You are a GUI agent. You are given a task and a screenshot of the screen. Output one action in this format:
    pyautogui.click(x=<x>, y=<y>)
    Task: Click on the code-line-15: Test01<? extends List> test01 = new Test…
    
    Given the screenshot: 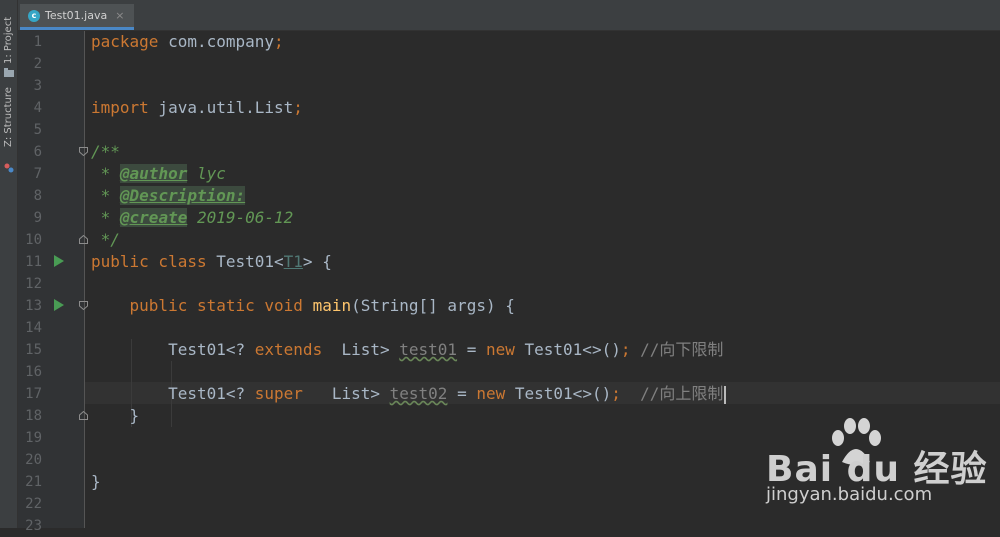 What is the action you would take?
    pyautogui.click(x=446, y=349)
    